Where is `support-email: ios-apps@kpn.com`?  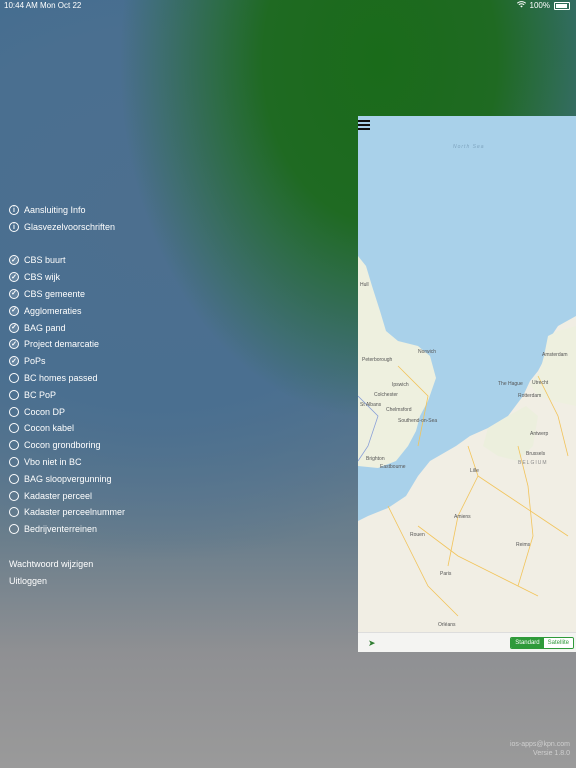 support-email: ios-apps@kpn.com is located at coordinates (539, 744).